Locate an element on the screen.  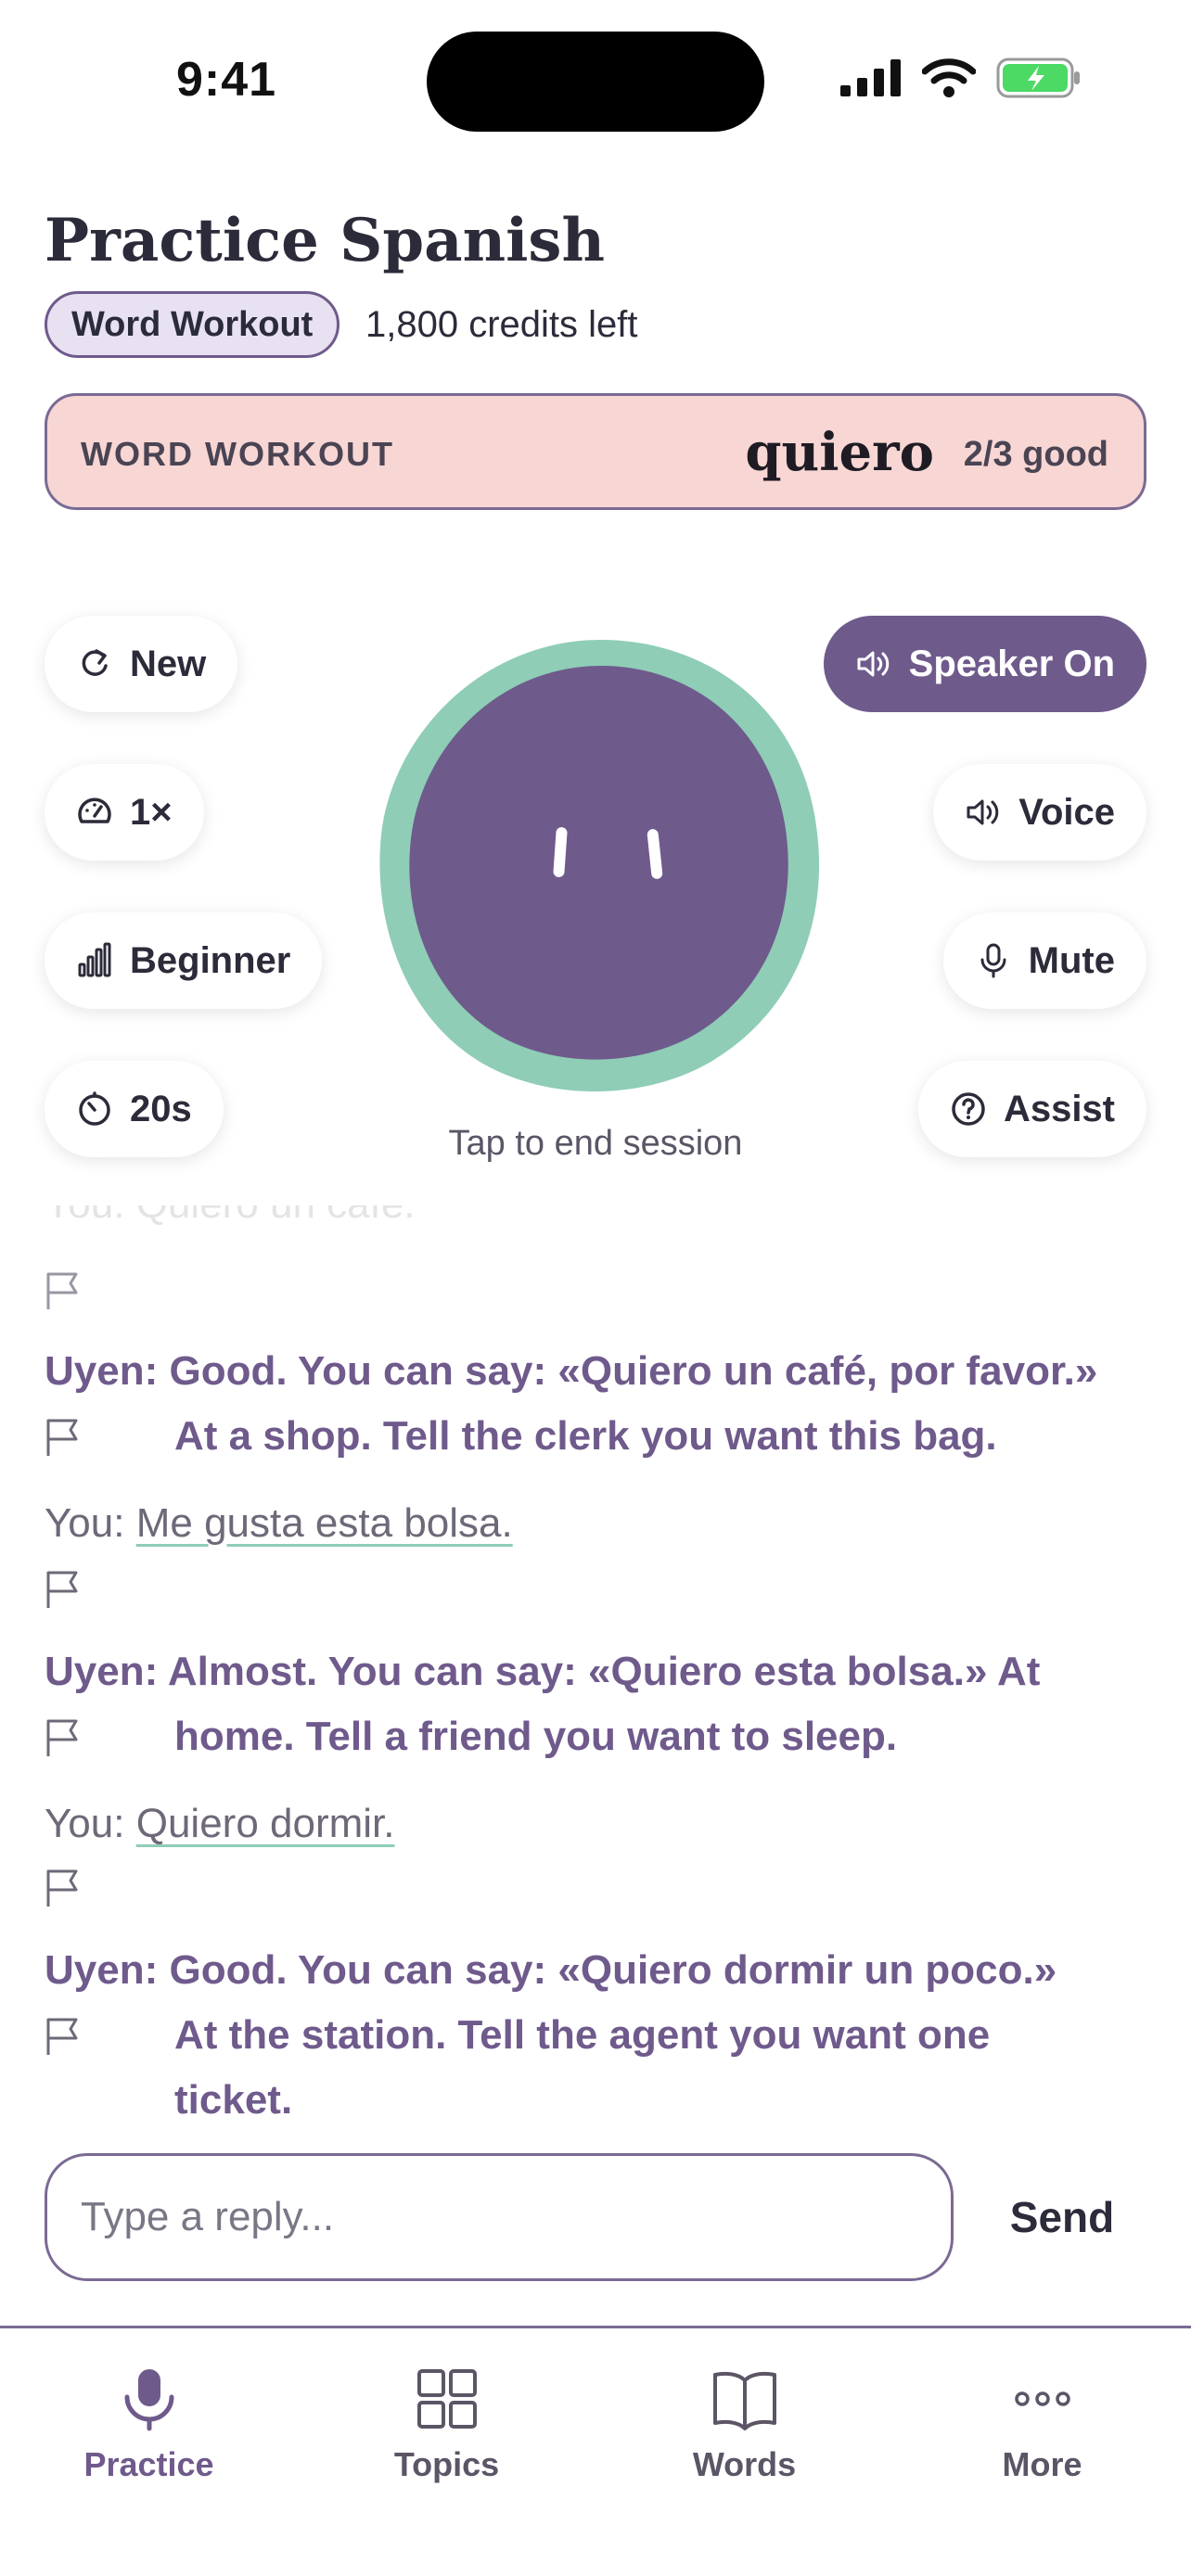
speed-button-label: 1× is located at coordinates (151, 812).